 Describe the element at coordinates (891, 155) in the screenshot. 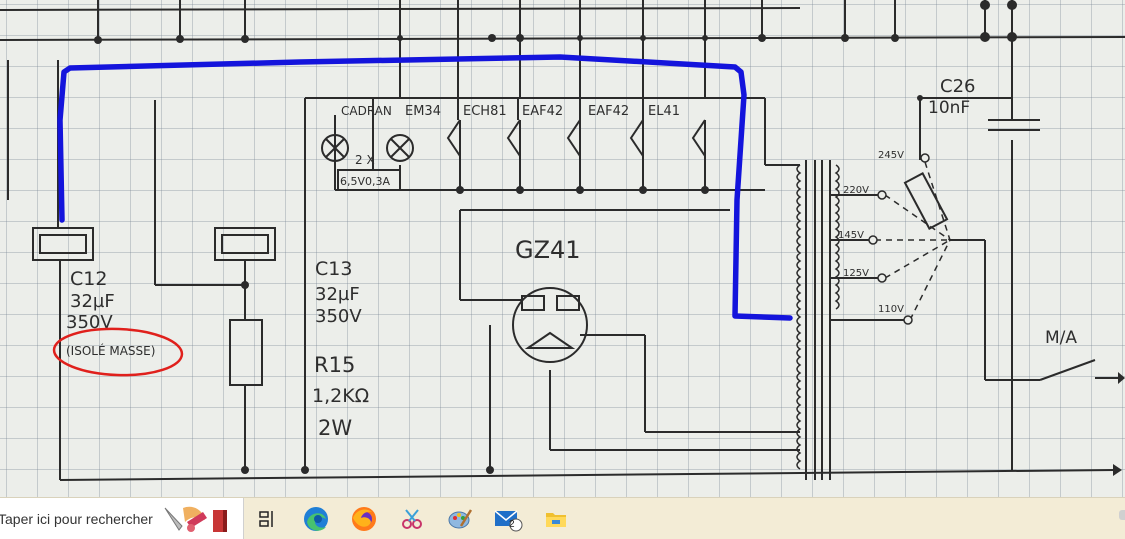

I see `tap-245v: 245V` at that location.